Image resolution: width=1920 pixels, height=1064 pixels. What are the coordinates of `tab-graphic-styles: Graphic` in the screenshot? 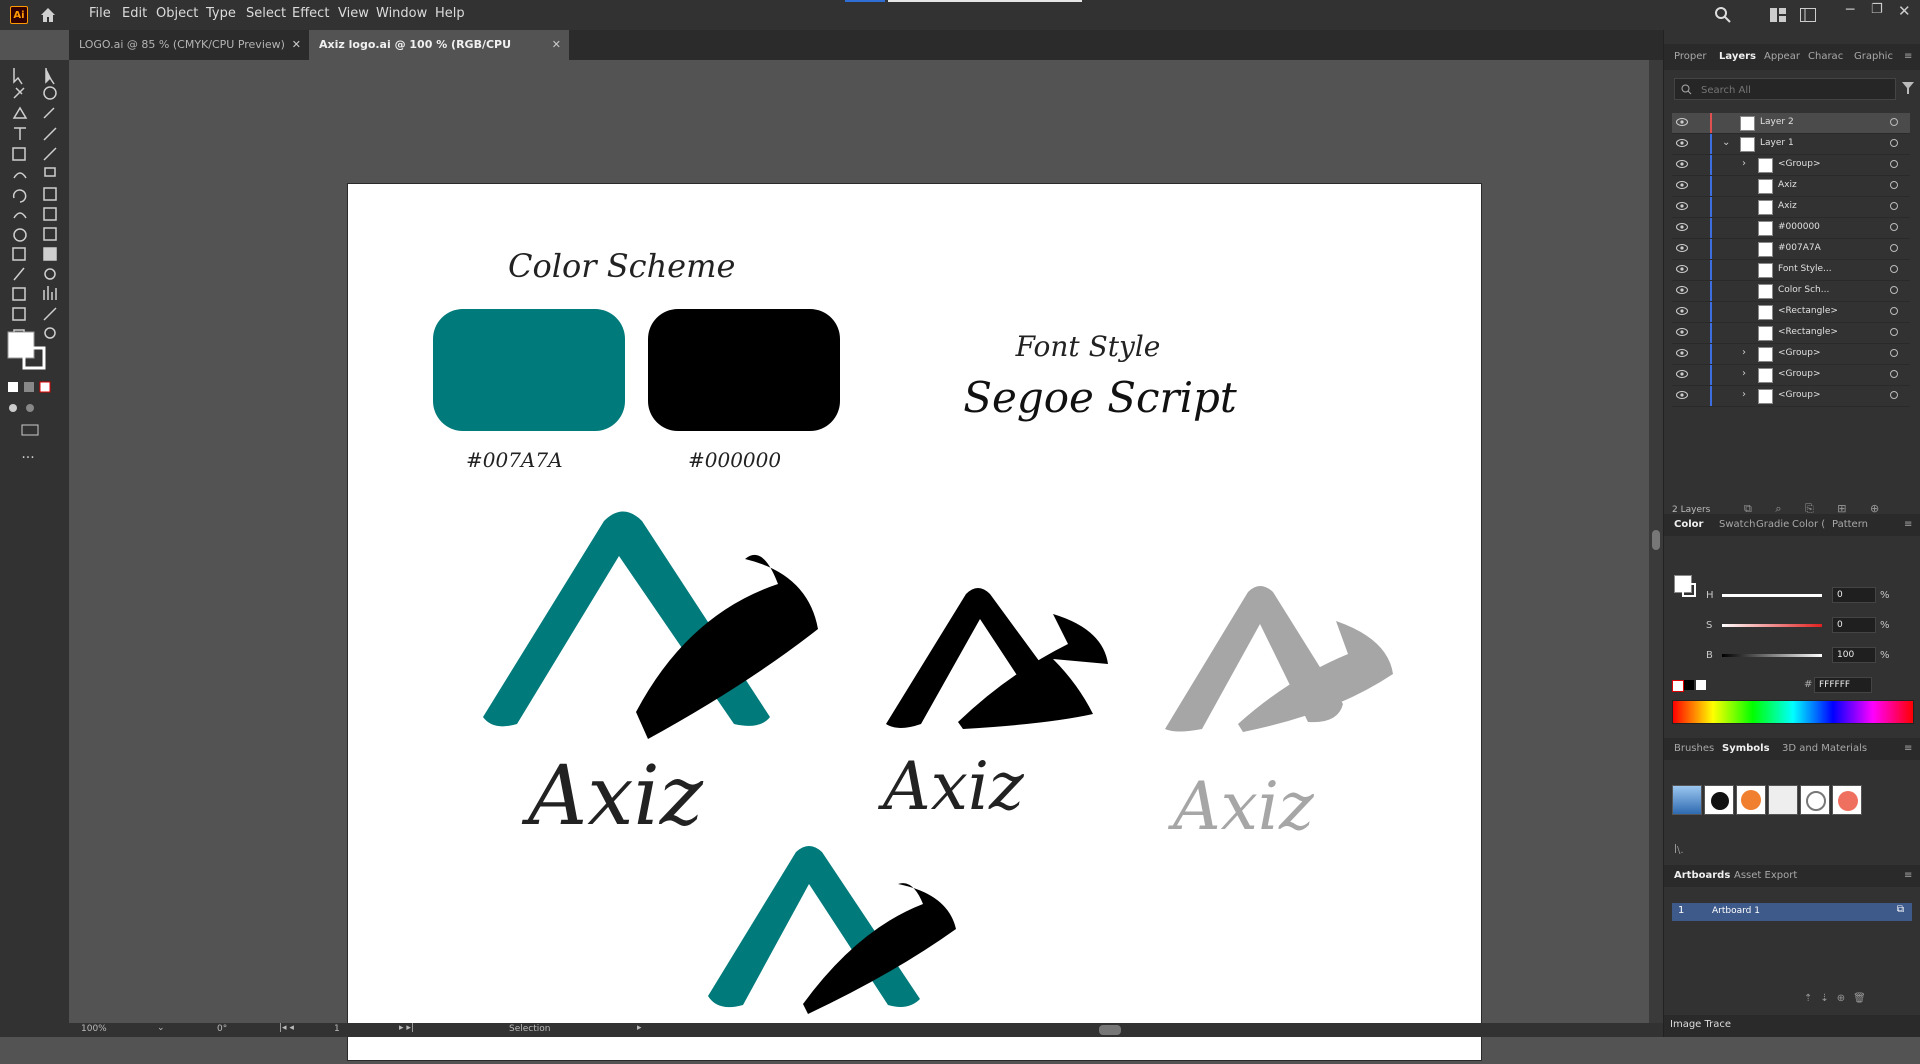 It's located at (1873, 57).